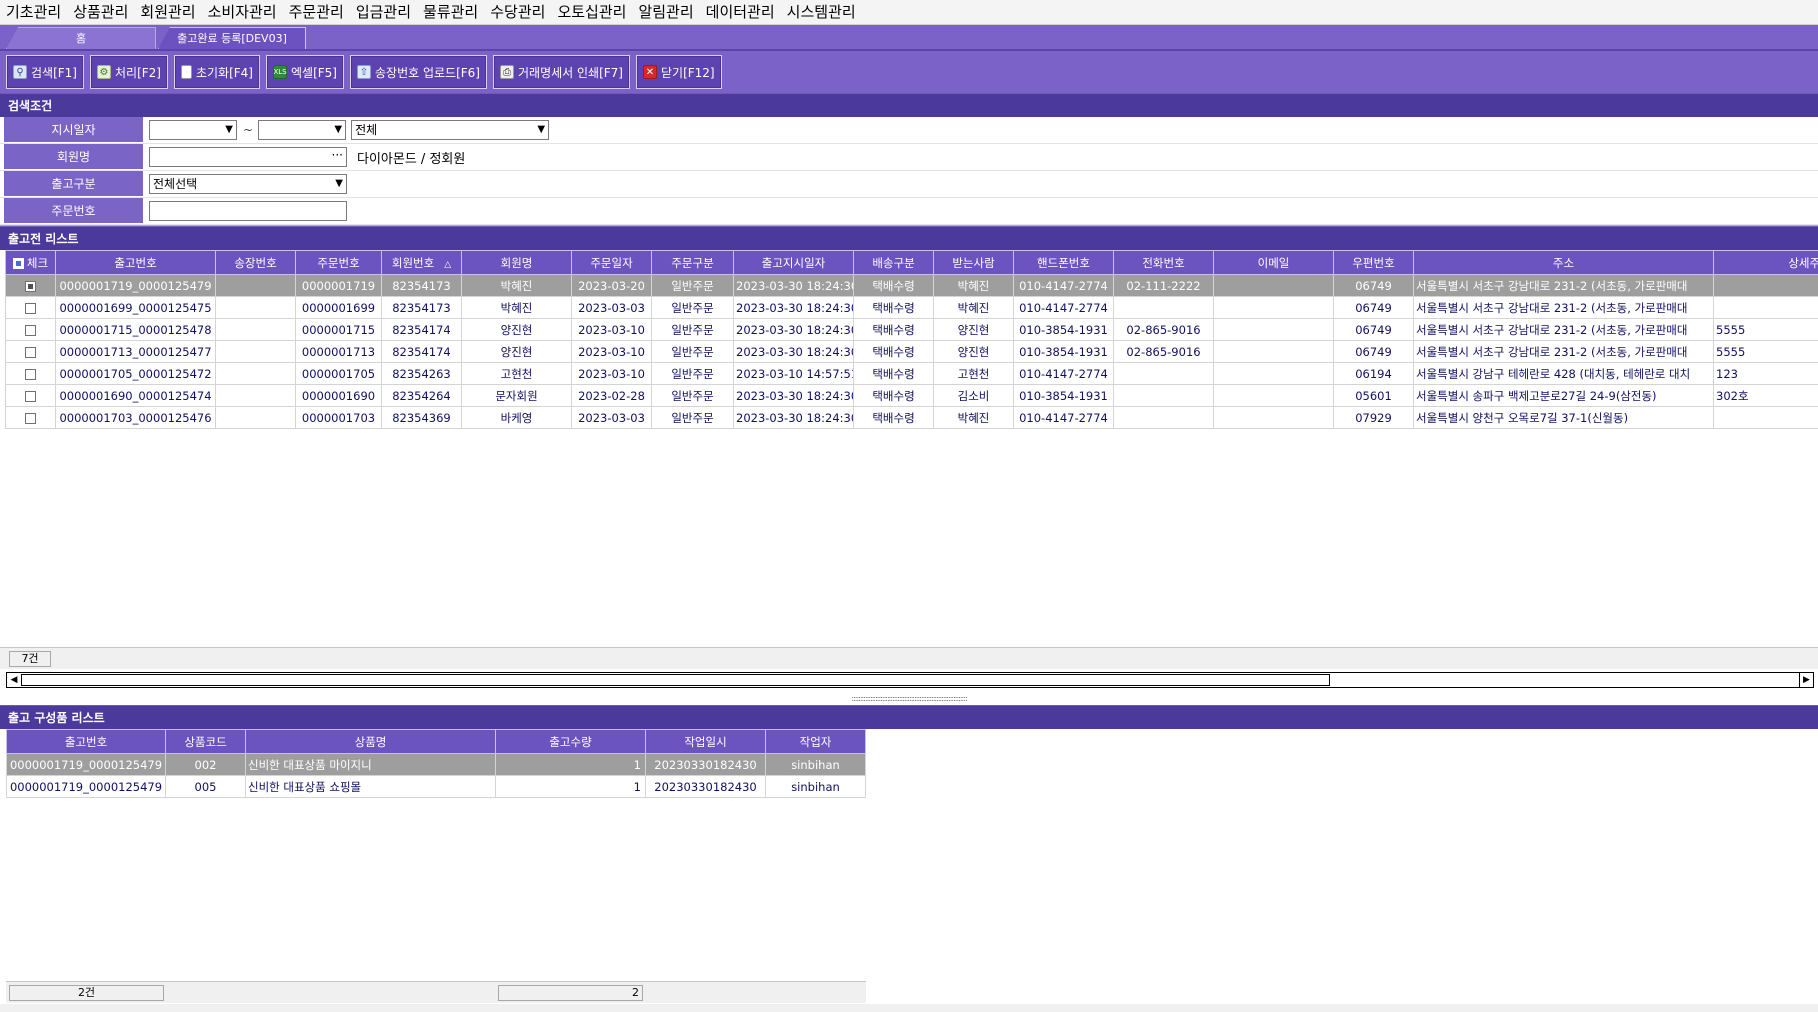 This screenshot has height=1012, width=1818. What do you see at coordinates (193, 130) in the screenshot?
I see `date-from-picker` at bounding box center [193, 130].